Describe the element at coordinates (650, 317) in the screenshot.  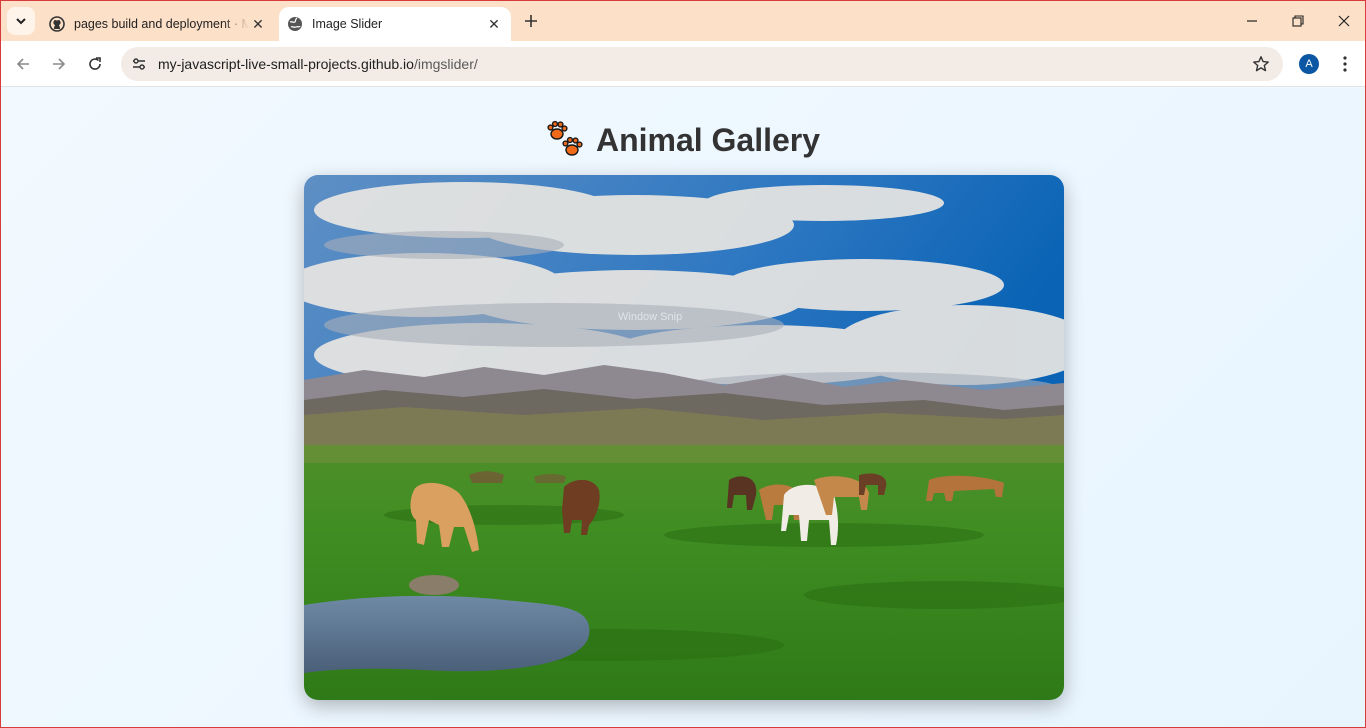
I see `overlay-text: Window Snip` at that location.